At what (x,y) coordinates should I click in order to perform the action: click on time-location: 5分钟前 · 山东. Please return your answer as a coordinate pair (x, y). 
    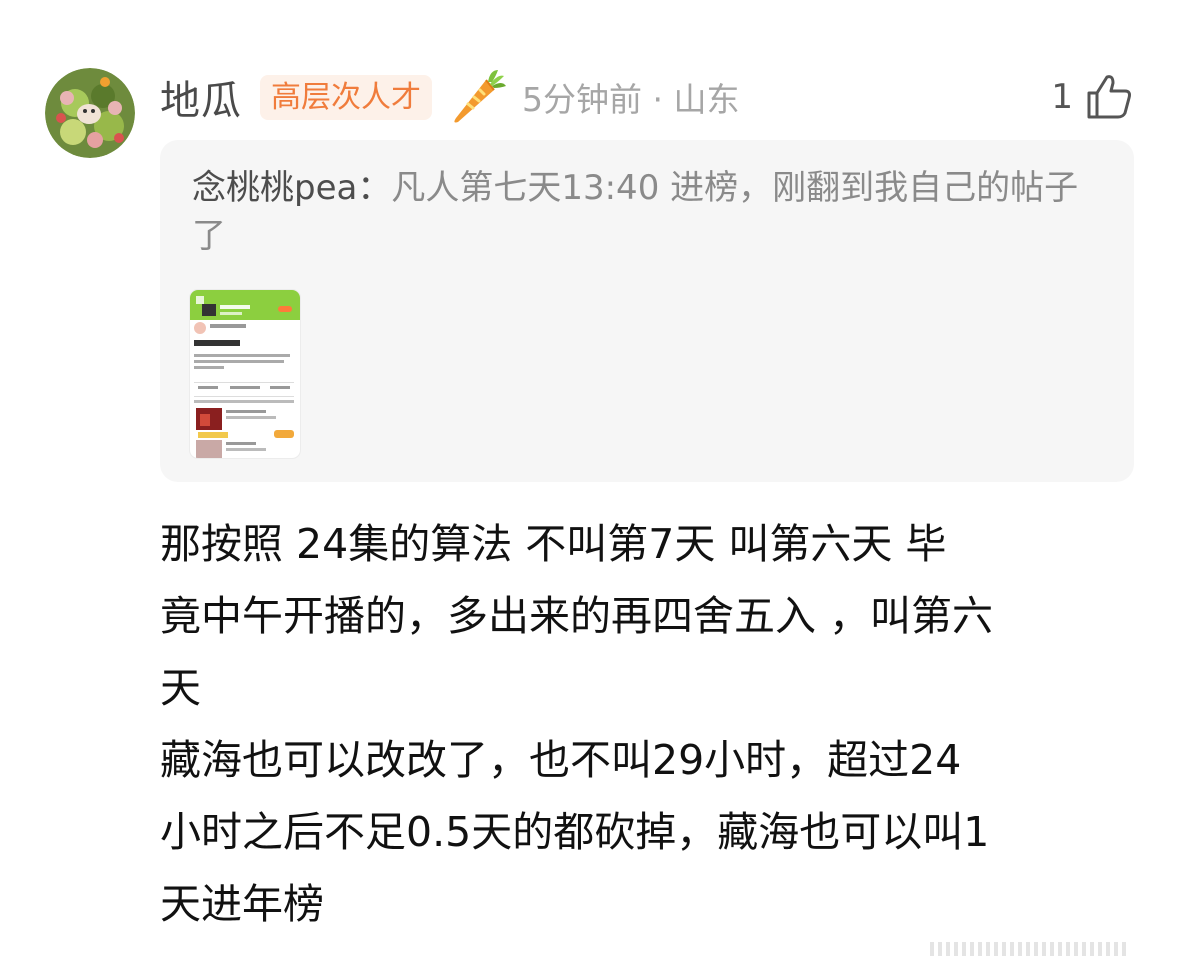
    Looking at the image, I should click on (631, 99).